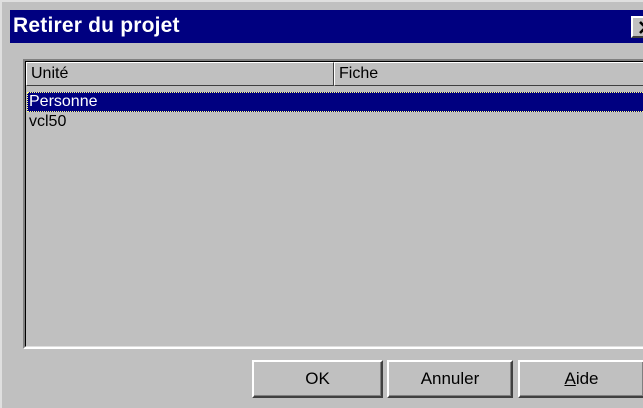 The height and width of the screenshot is (408, 643). What do you see at coordinates (326, 26) in the screenshot?
I see `title-bar: Retirer du projet` at bounding box center [326, 26].